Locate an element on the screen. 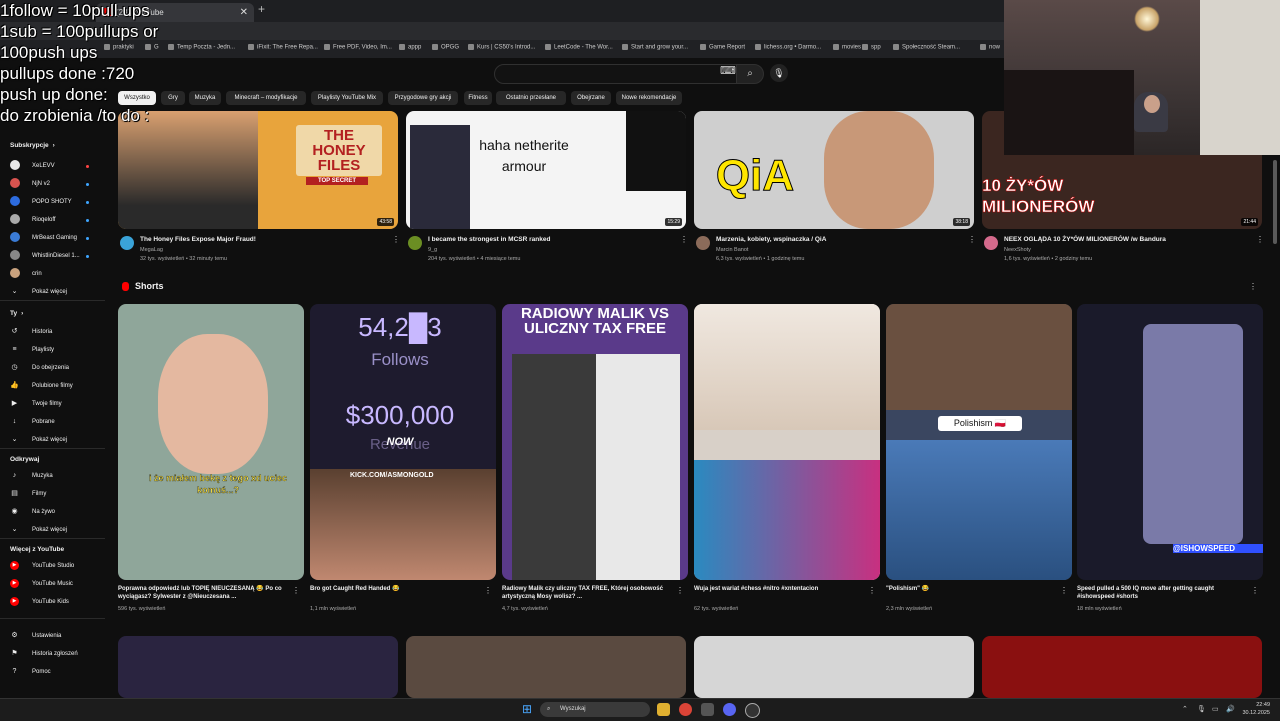 This screenshot has width=1280, height=721. obs-icon is located at coordinates (752, 710).